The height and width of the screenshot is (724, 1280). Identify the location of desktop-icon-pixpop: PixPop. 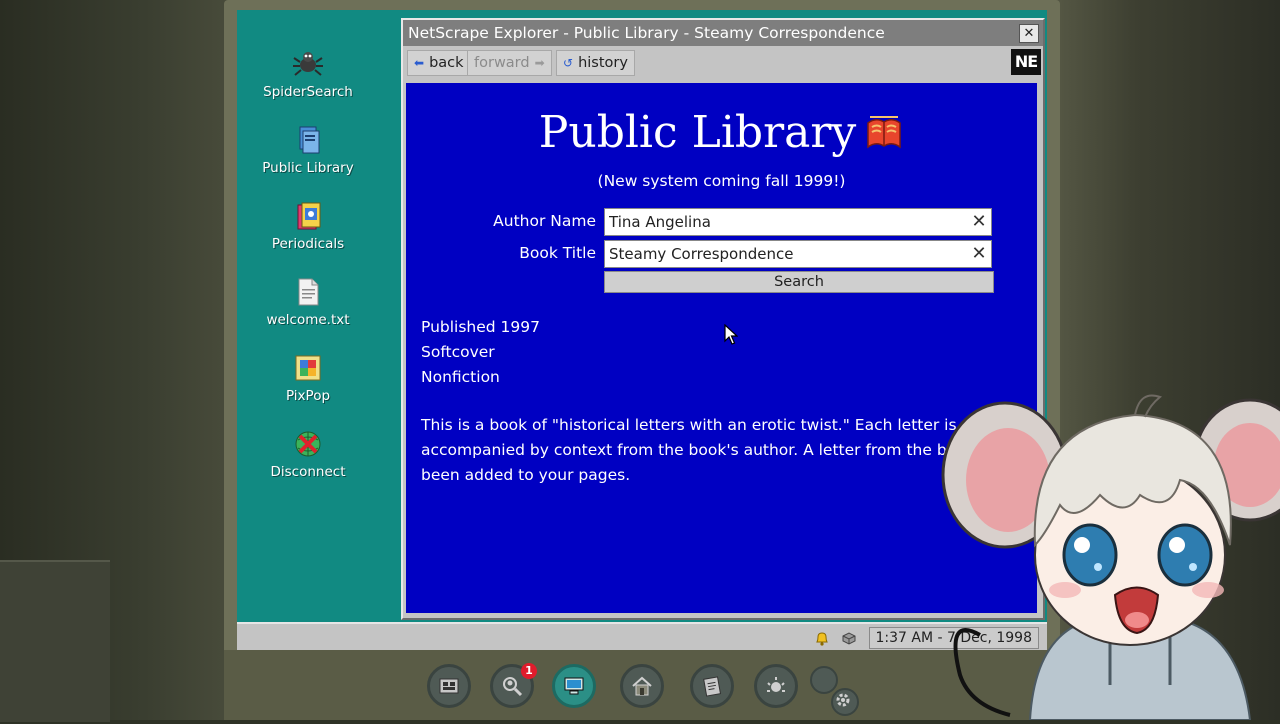
(308, 378).